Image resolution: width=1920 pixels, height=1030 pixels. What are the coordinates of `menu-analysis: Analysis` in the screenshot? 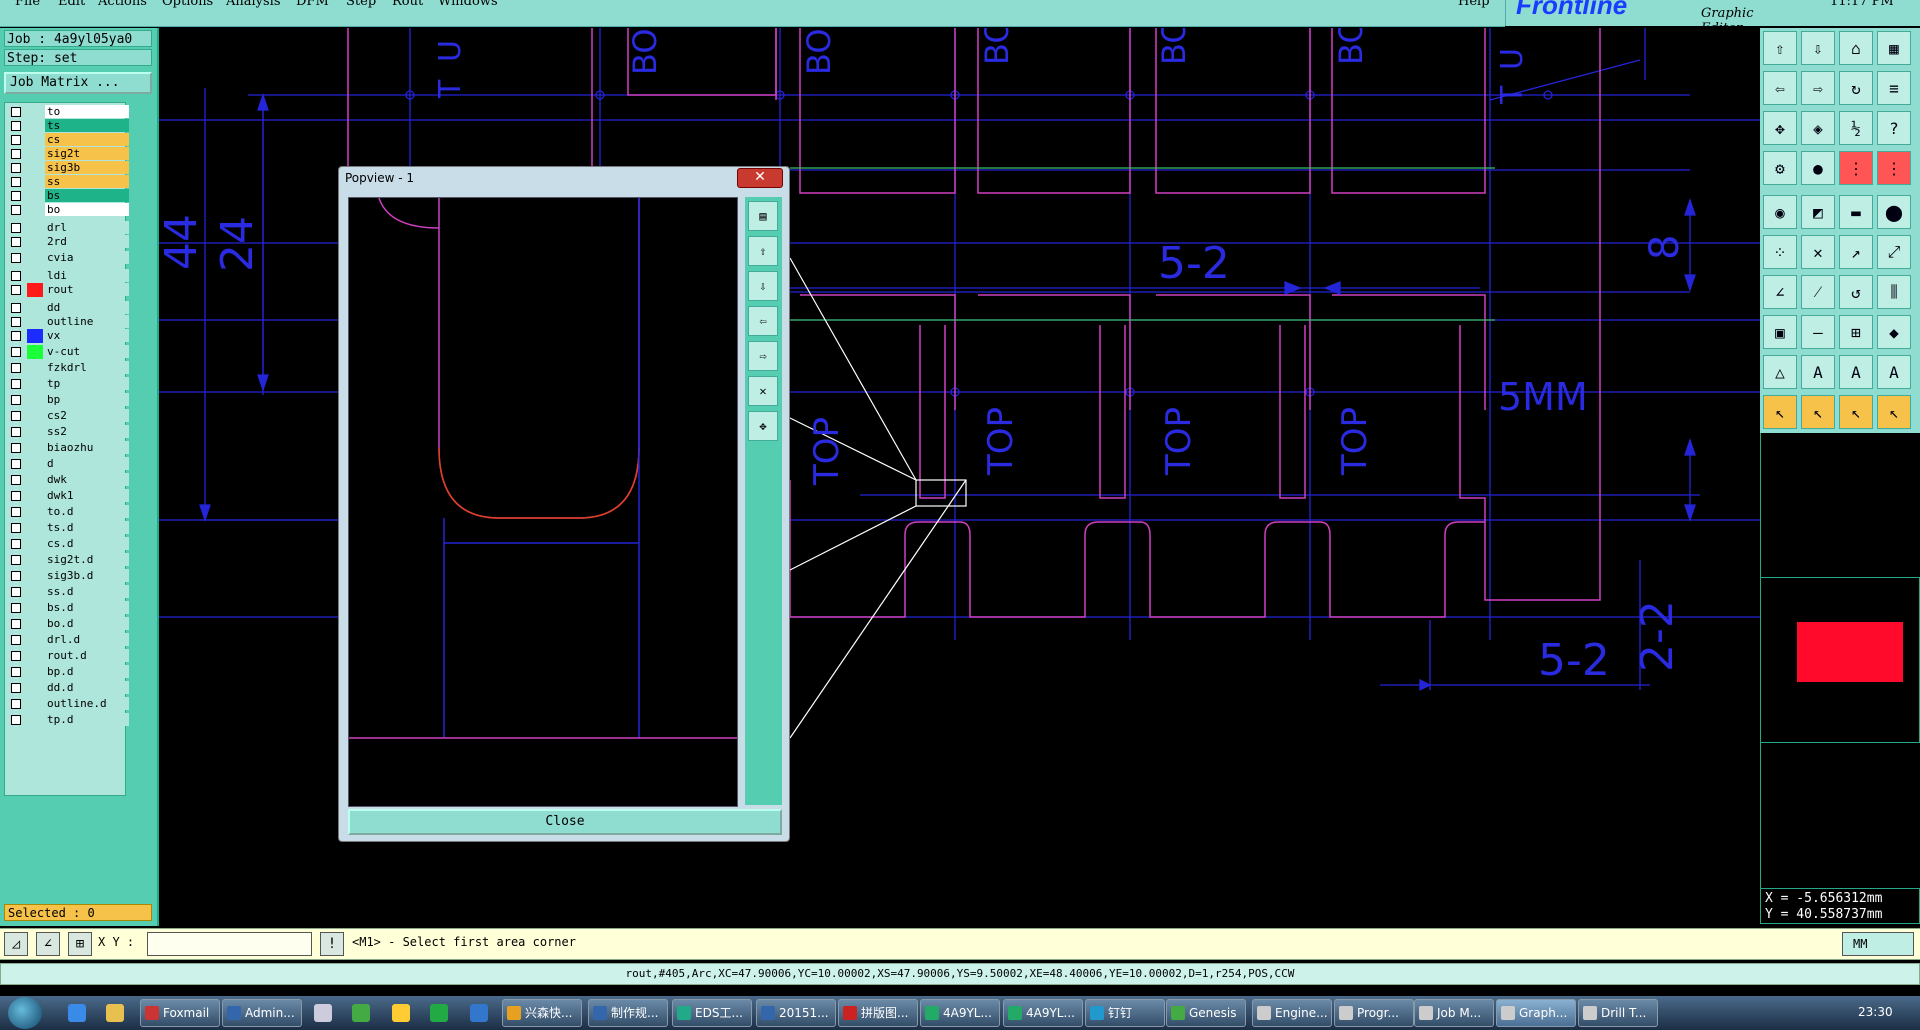 It's located at (253, 4).